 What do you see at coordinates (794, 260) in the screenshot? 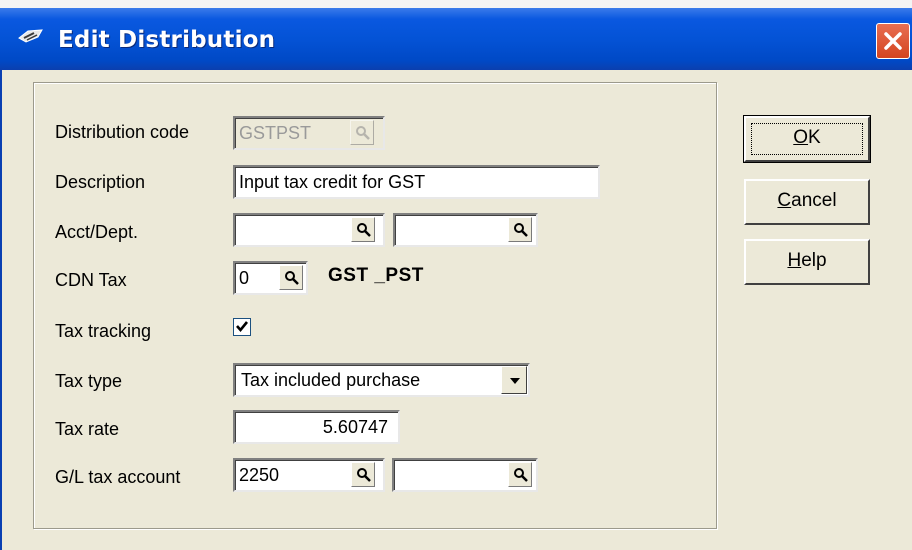
I see `help-mnemonic: H` at bounding box center [794, 260].